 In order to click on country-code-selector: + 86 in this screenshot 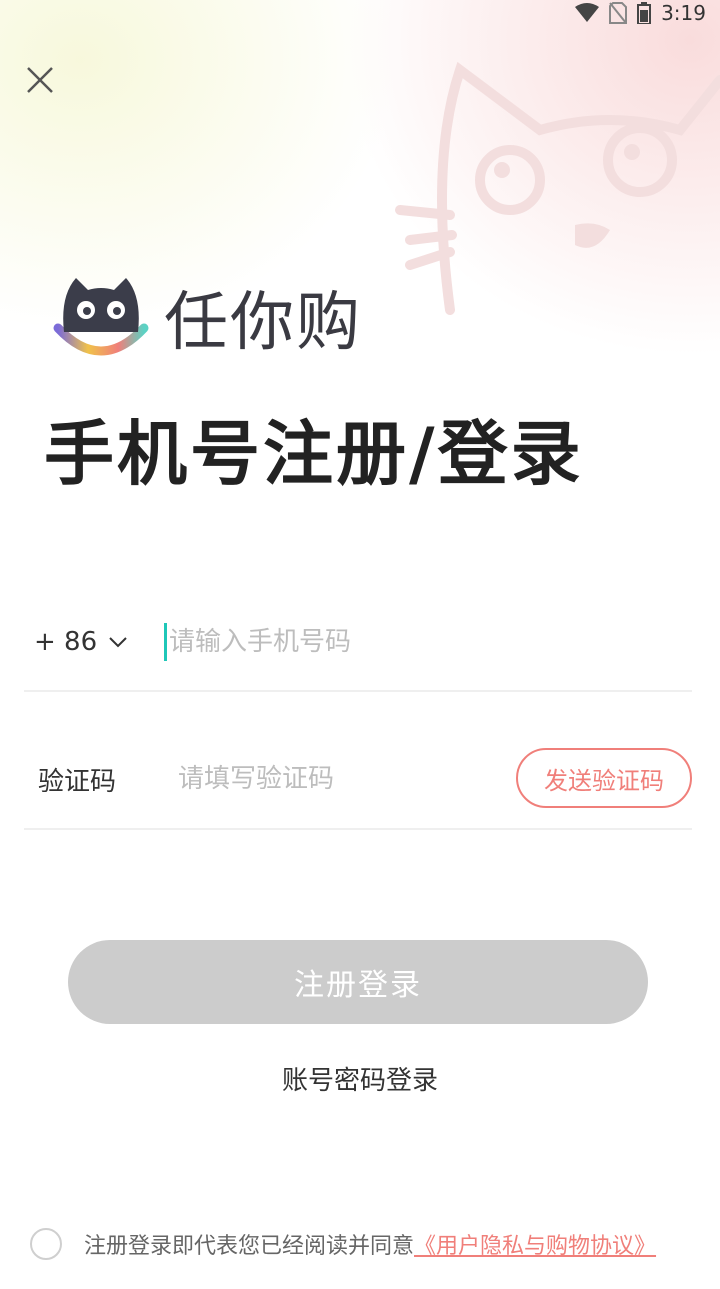, I will do `click(94, 642)`.